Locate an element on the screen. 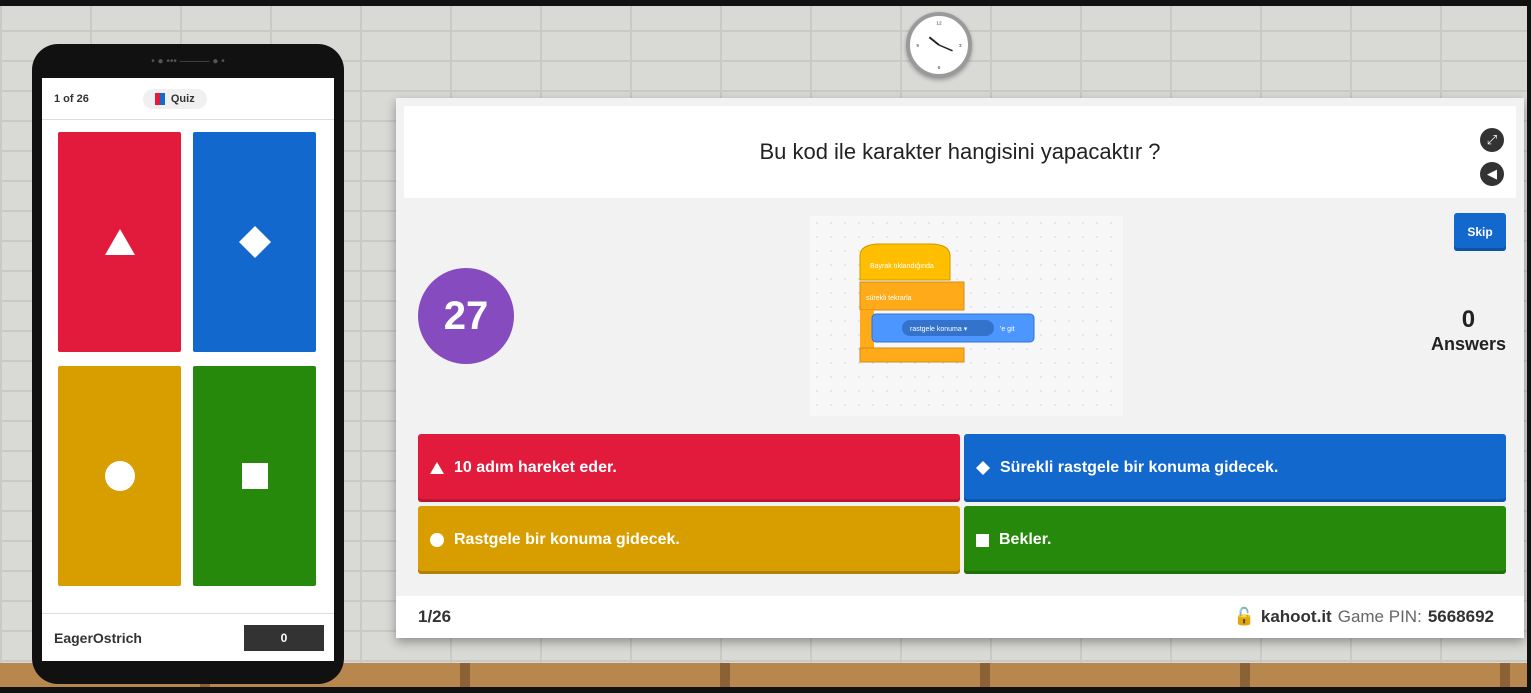  option-diamond: Sürekli rastgele bir konuma gidecek. is located at coordinates (1235, 468).